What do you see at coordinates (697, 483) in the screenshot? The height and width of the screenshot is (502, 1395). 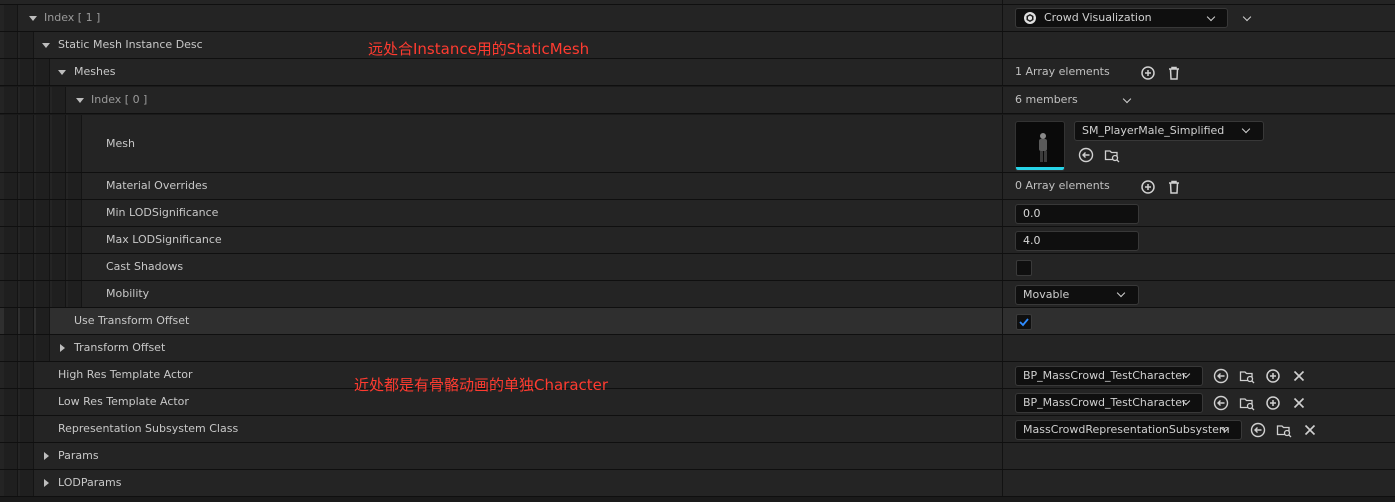 I see `row-lod-params: LODParams` at bounding box center [697, 483].